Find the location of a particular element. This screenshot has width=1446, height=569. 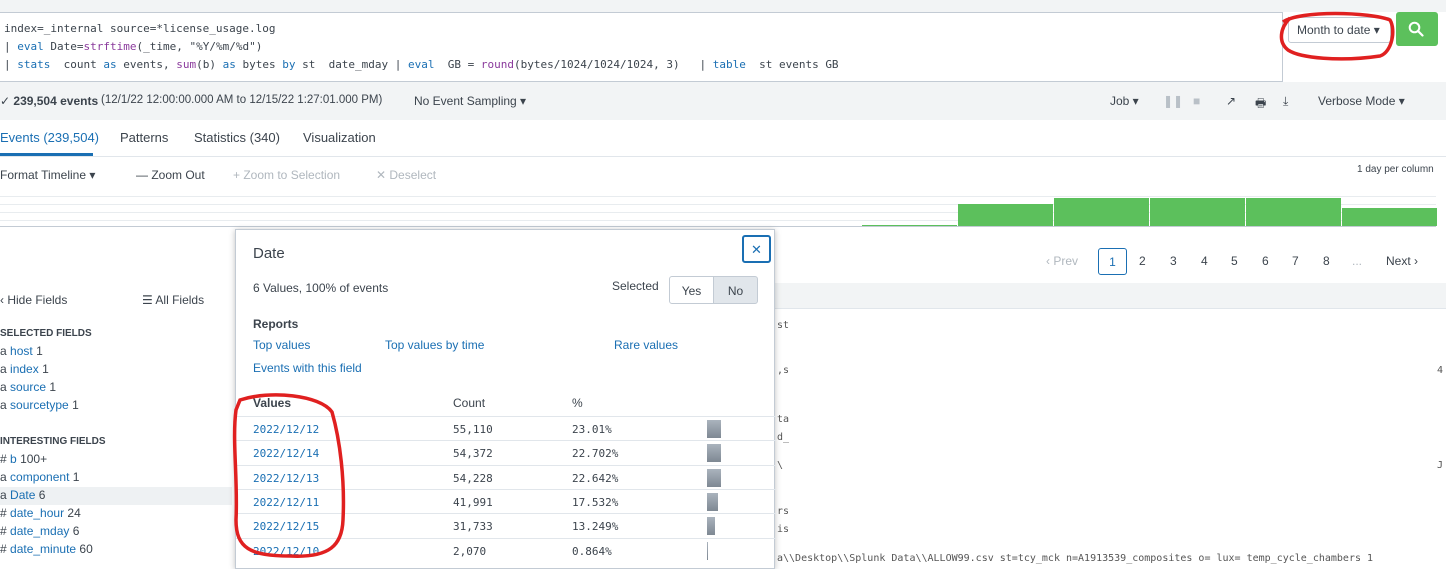

popup-subtitle: 6 Values, 100% of events is located at coordinates (321, 288).